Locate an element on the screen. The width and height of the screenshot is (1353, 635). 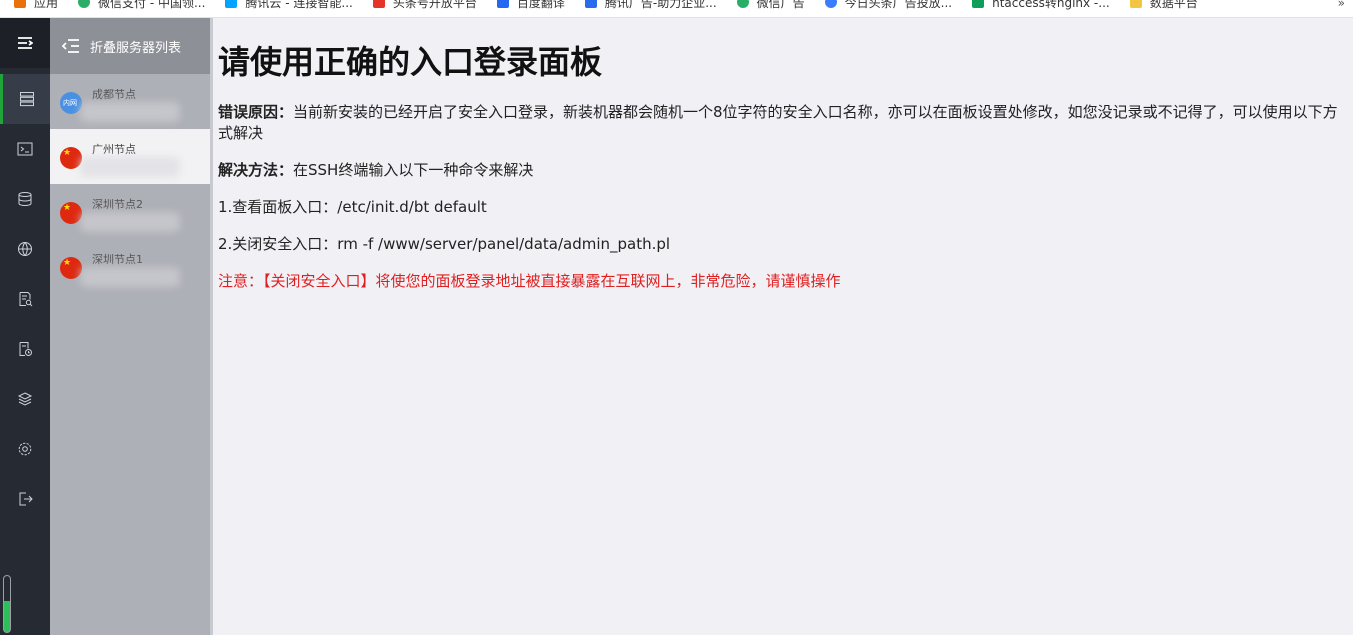
globe-icon is located at coordinates (25, 249).